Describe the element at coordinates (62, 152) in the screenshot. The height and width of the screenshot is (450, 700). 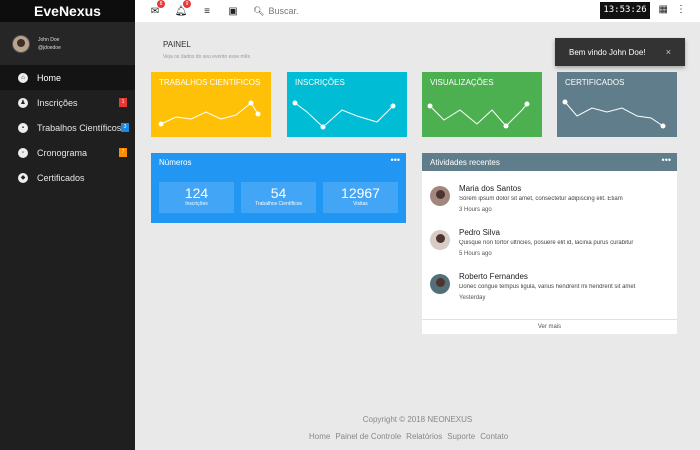
I see `sidebar-item-label: Cronograma` at that location.